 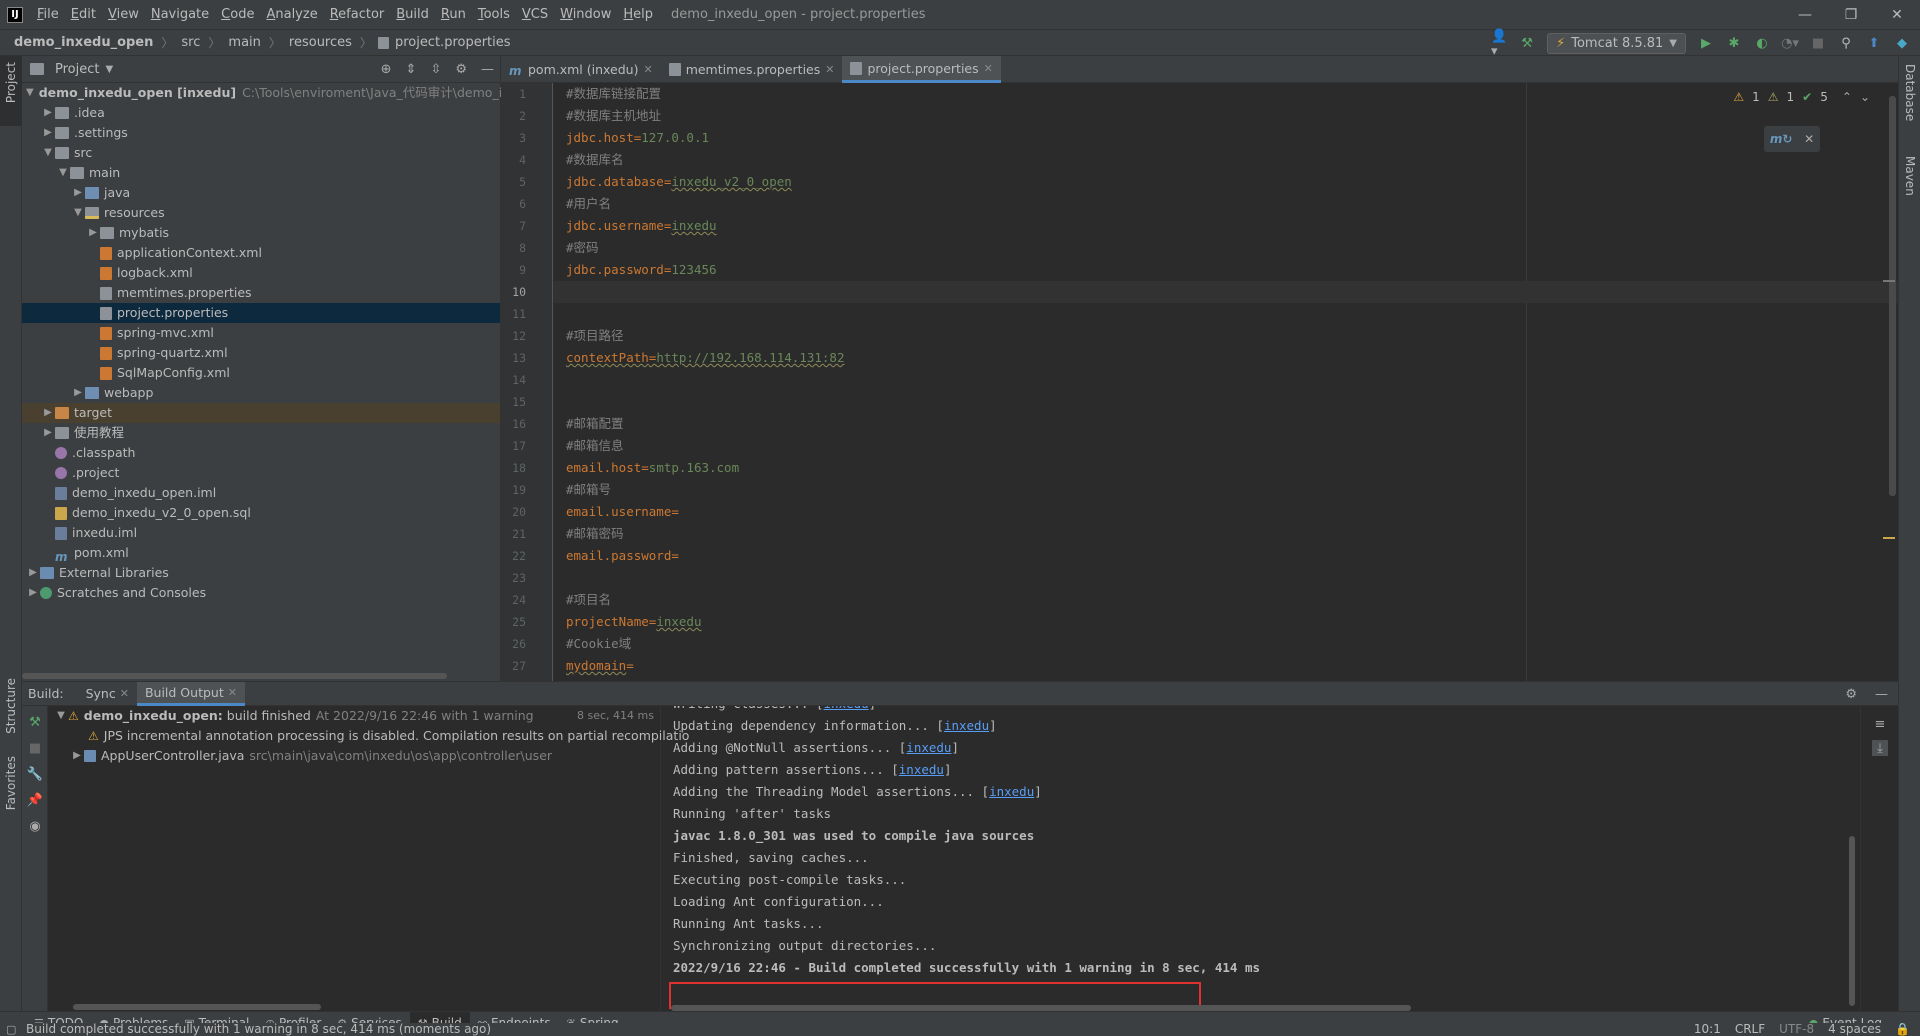 I want to click on wrench-icon: 🔧, so click(x=35, y=774).